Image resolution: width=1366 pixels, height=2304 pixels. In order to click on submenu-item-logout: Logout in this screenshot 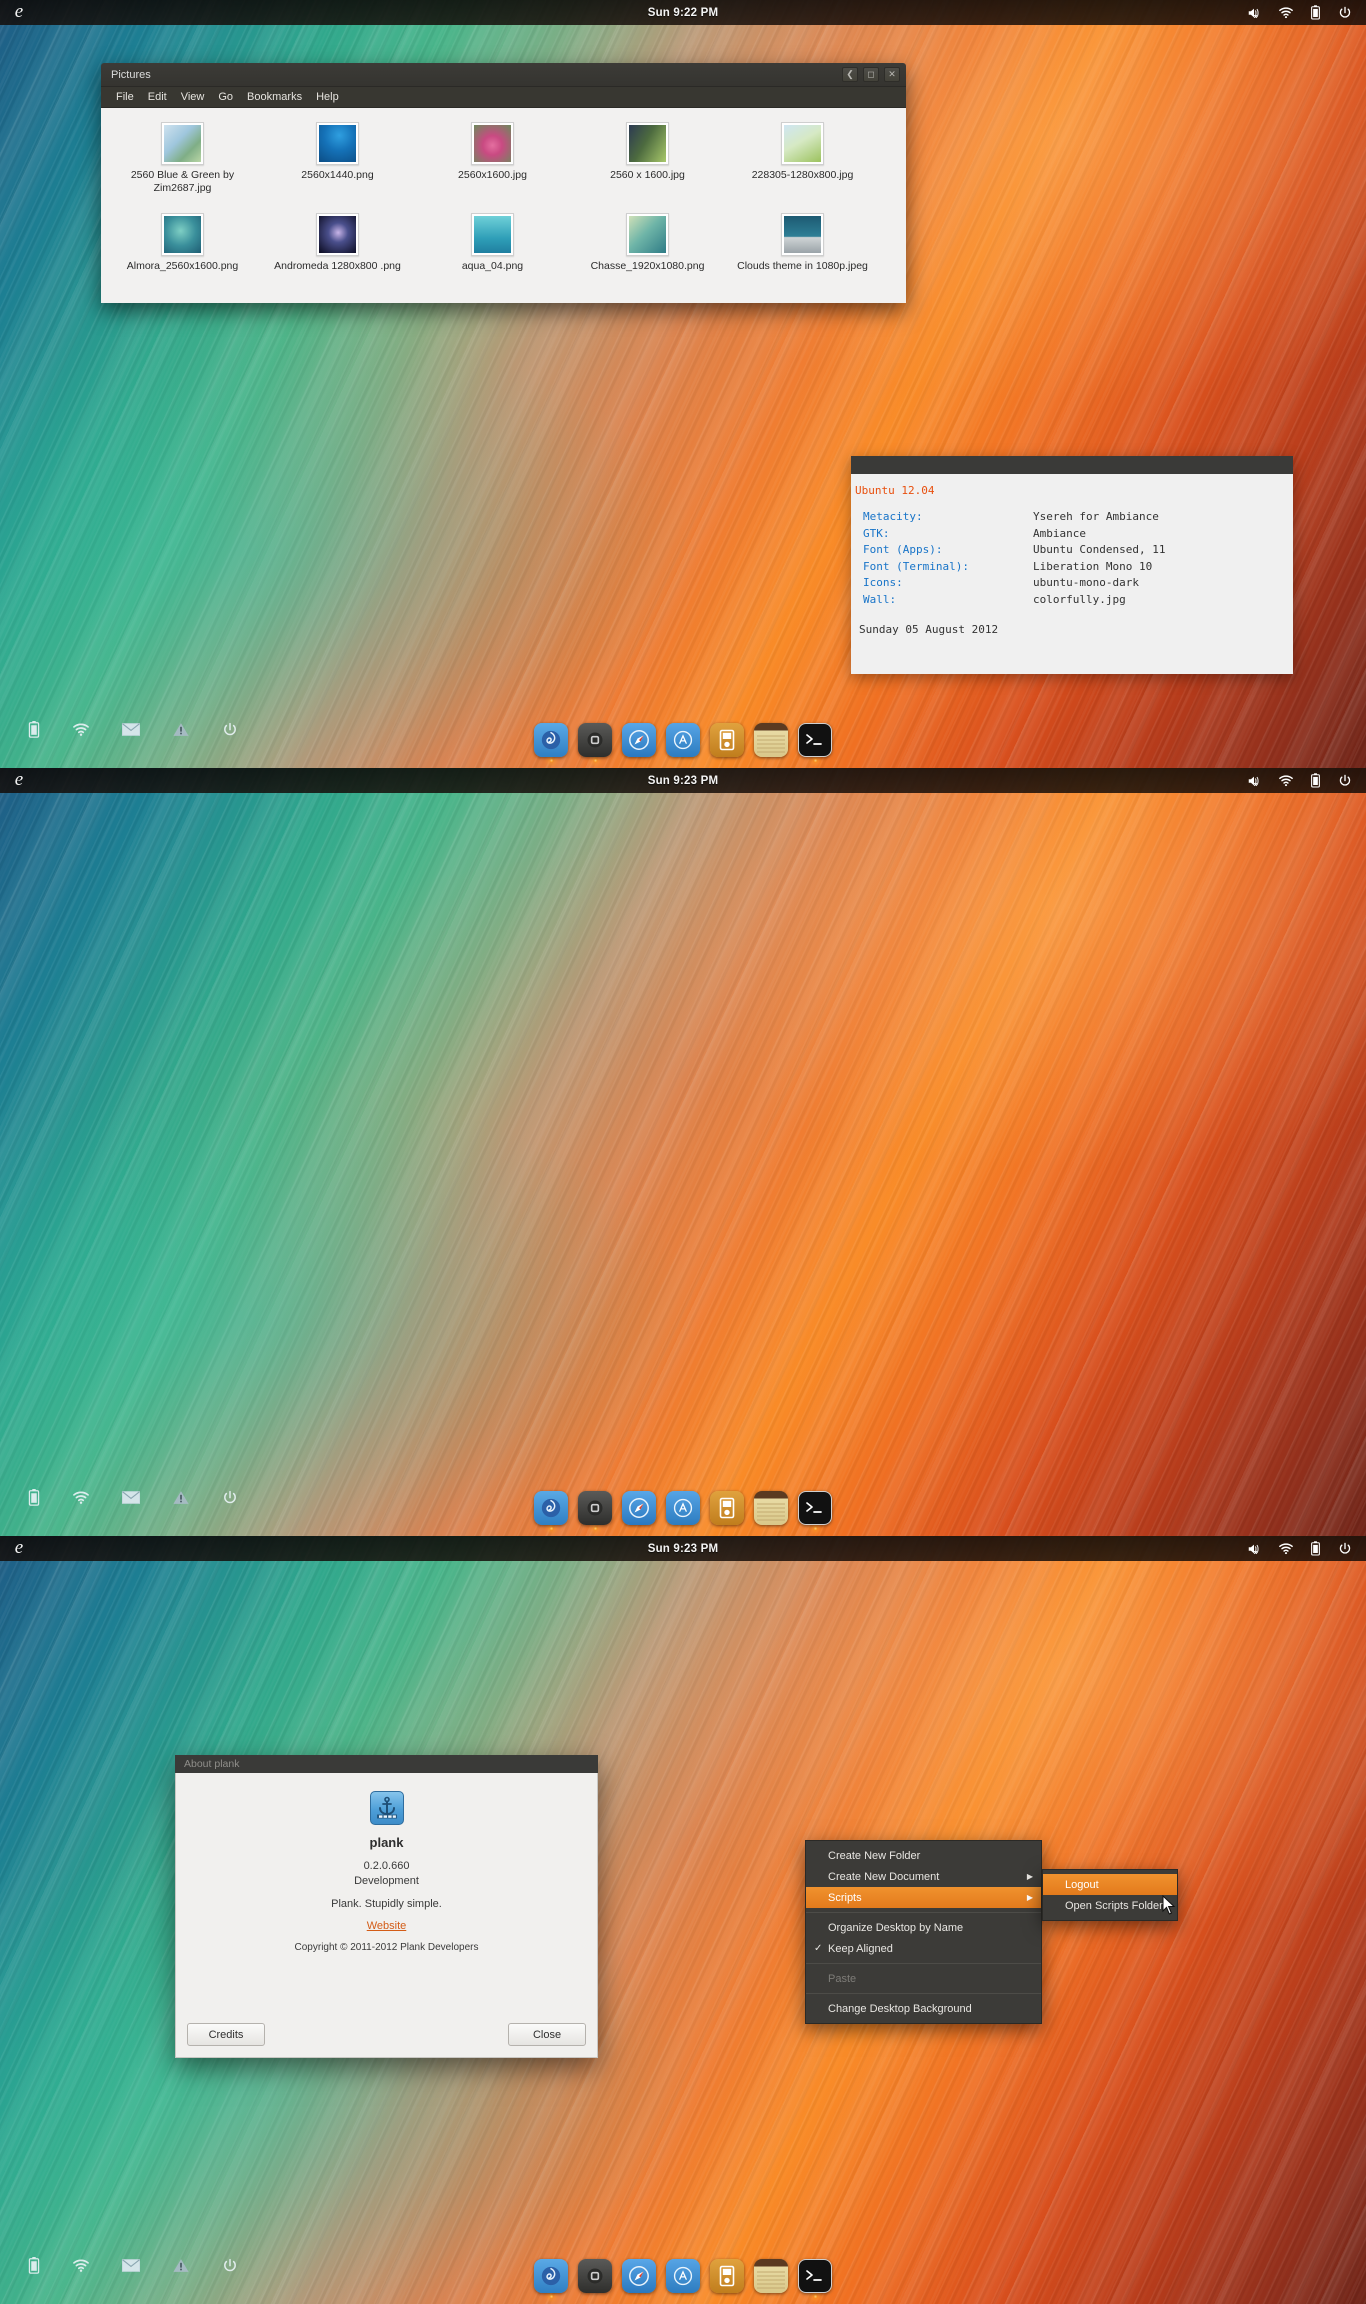, I will do `click(1110, 1884)`.